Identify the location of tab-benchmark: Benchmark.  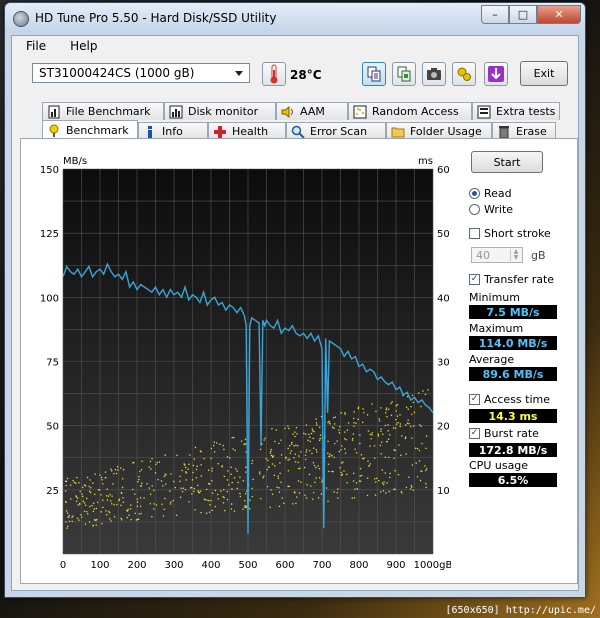
(90, 130).